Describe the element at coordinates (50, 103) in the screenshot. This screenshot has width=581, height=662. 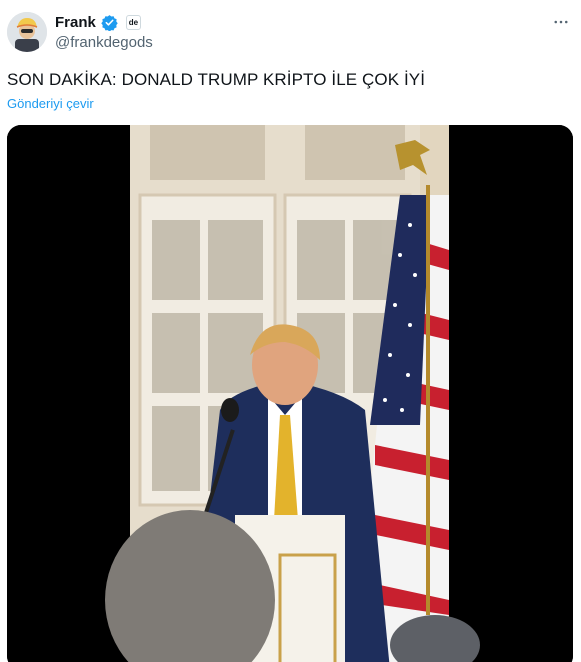
I see `translate-link: Gönderiyi çevir` at that location.